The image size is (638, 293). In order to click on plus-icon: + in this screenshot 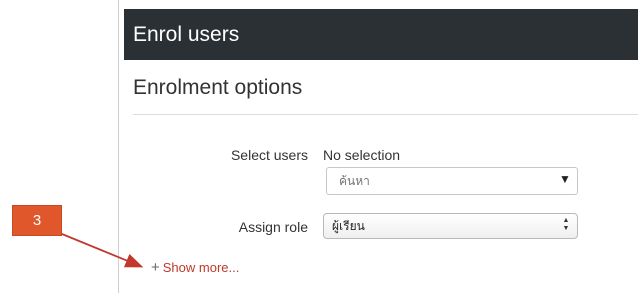, I will do `click(155, 267)`.